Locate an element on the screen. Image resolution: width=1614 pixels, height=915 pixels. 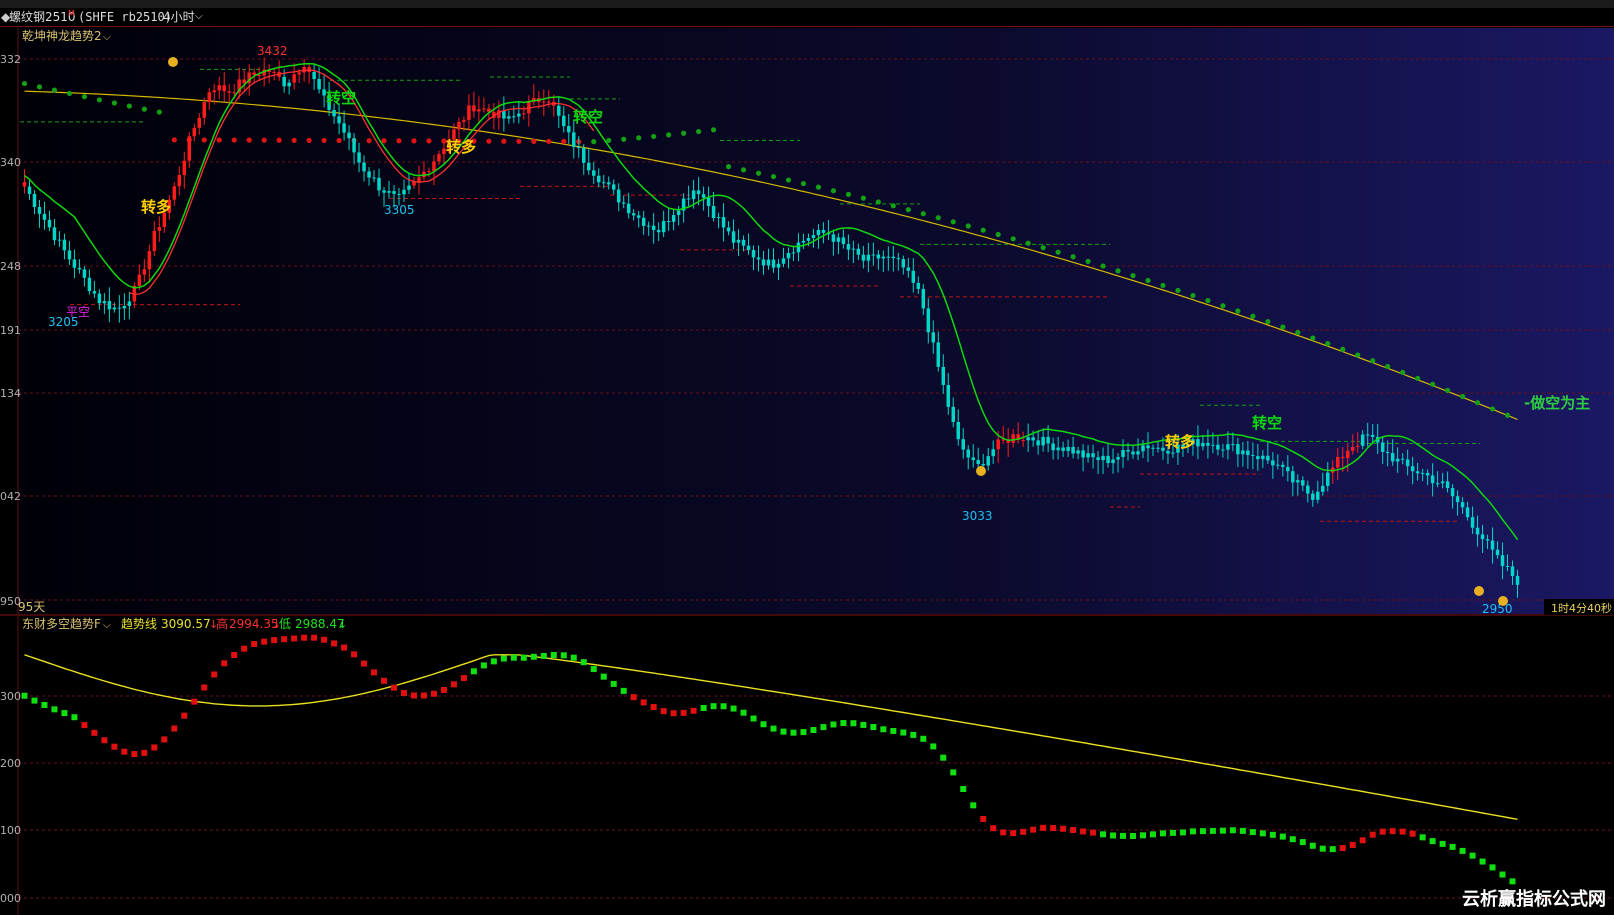
high-label: 高 is located at coordinates (222, 623).